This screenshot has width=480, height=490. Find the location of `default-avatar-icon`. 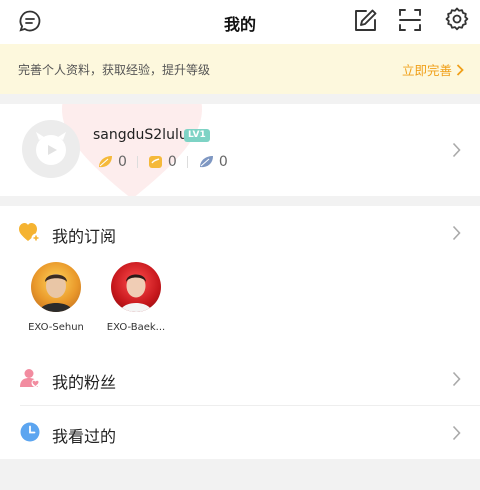

default-avatar-icon is located at coordinates (51, 148).